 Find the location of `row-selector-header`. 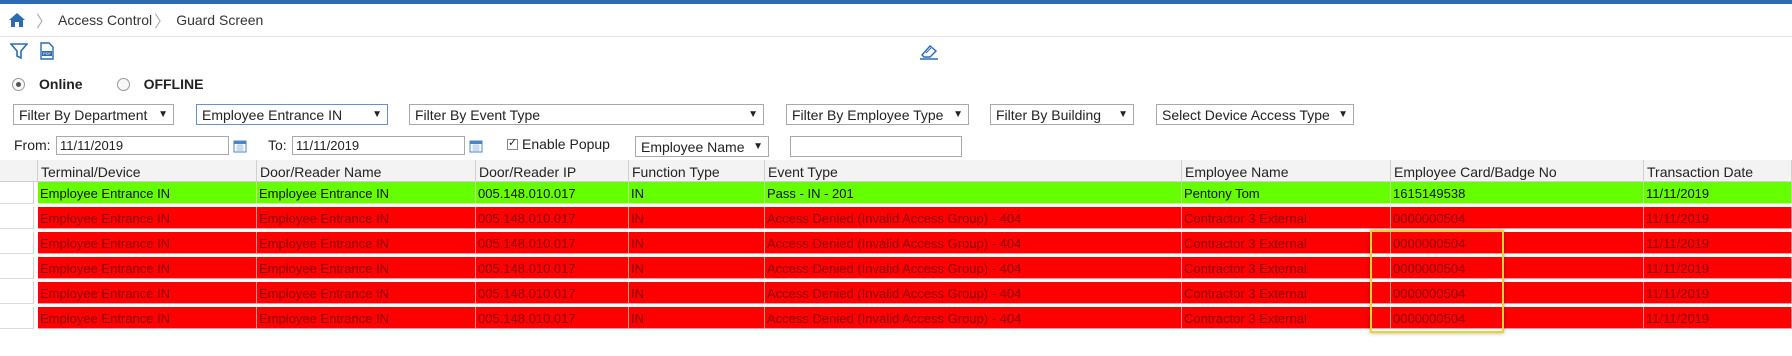

row-selector-header is located at coordinates (19, 171).